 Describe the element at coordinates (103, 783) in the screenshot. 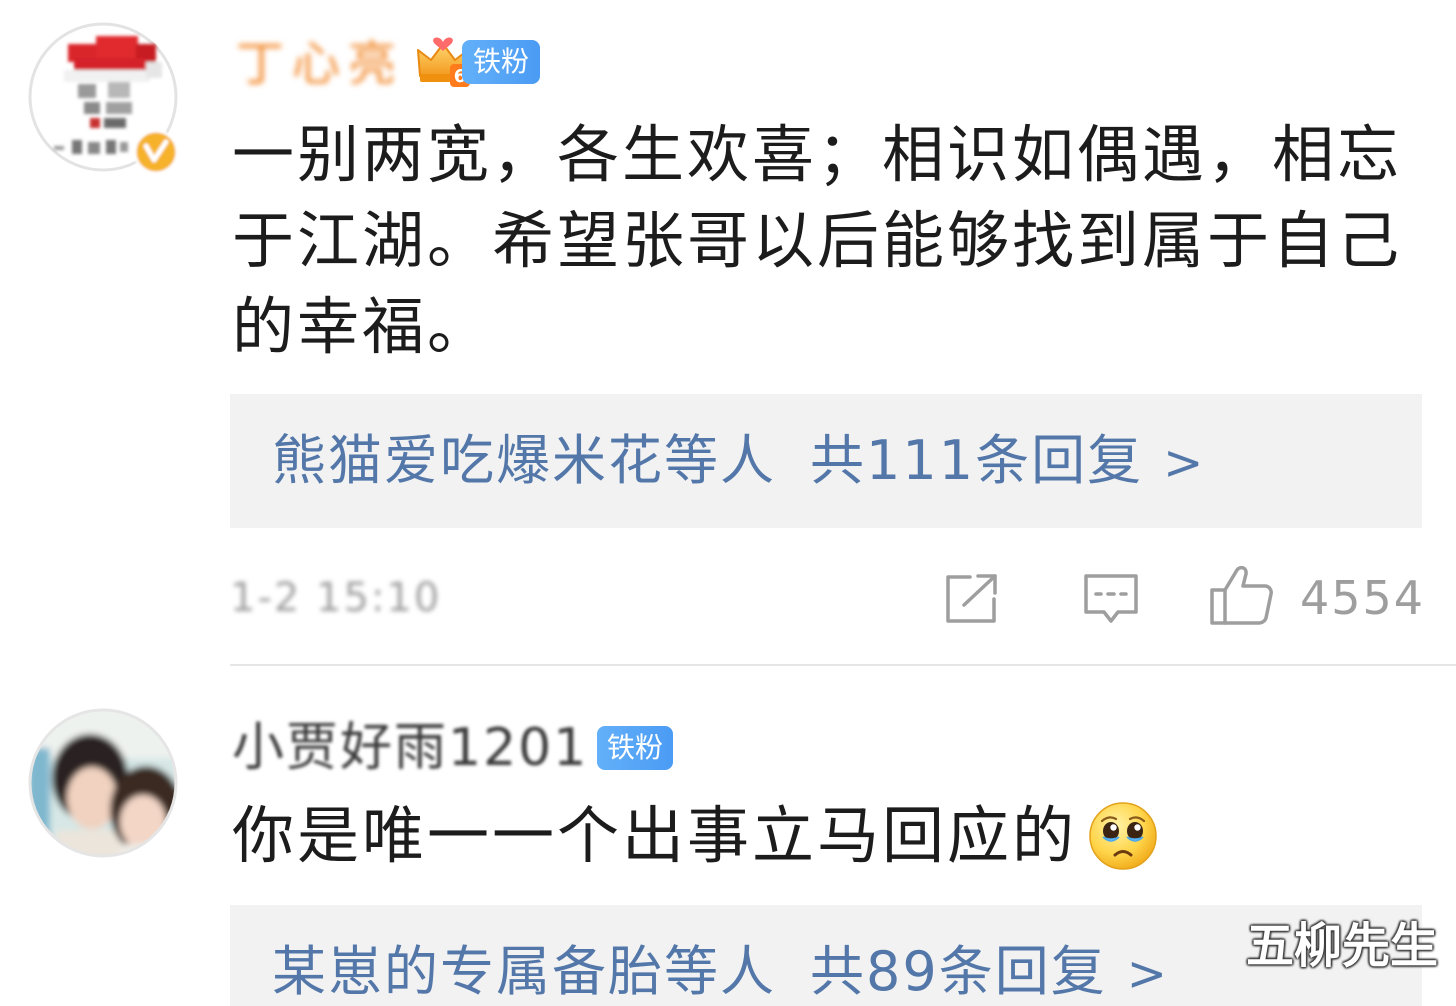

I see `avatar` at that location.